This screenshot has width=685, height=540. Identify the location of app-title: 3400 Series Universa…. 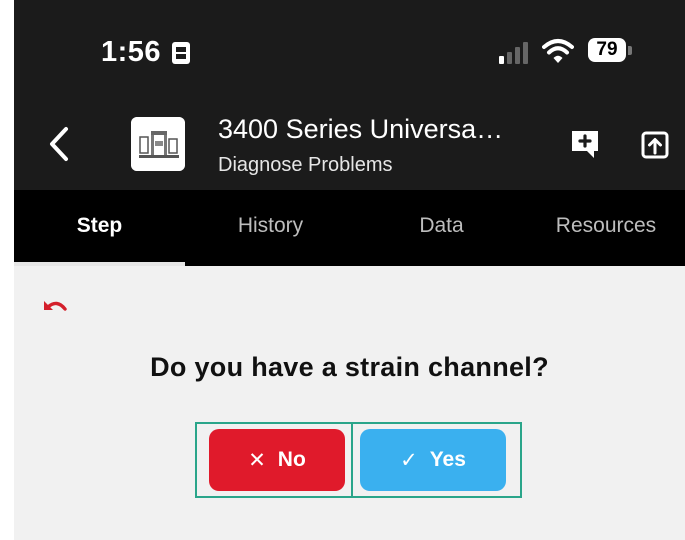
(361, 129).